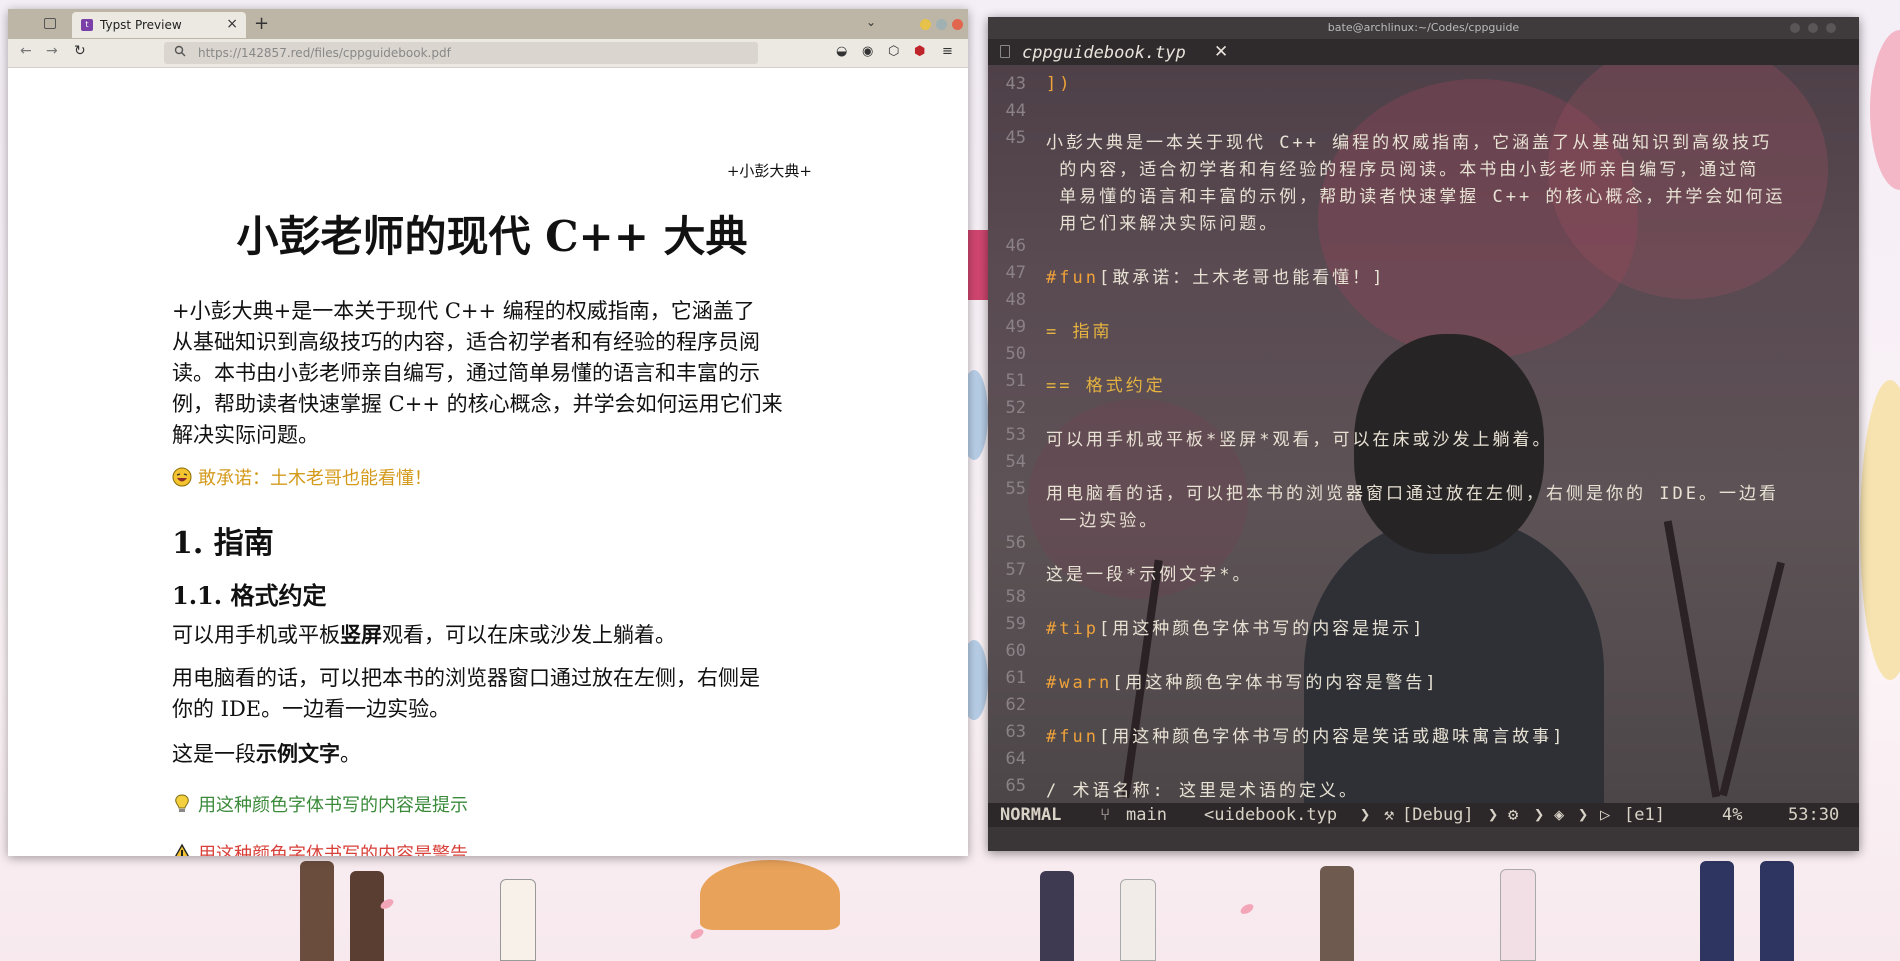 The width and height of the screenshot is (1900, 961). What do you see at coordinates (1015, 300) in the screenshot?
I see `line-number: 48` at bounding box center [1015, 300].